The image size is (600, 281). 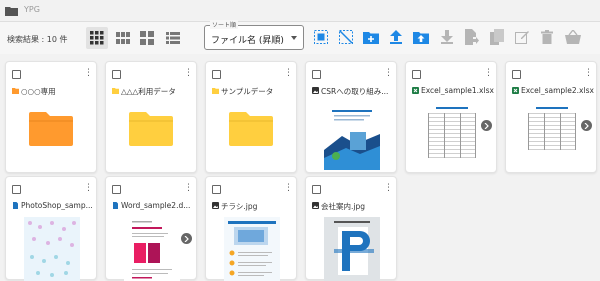 I want to click on file-card: ⋮ Excel_sample2.xlsx, so click(x=551, y=117).